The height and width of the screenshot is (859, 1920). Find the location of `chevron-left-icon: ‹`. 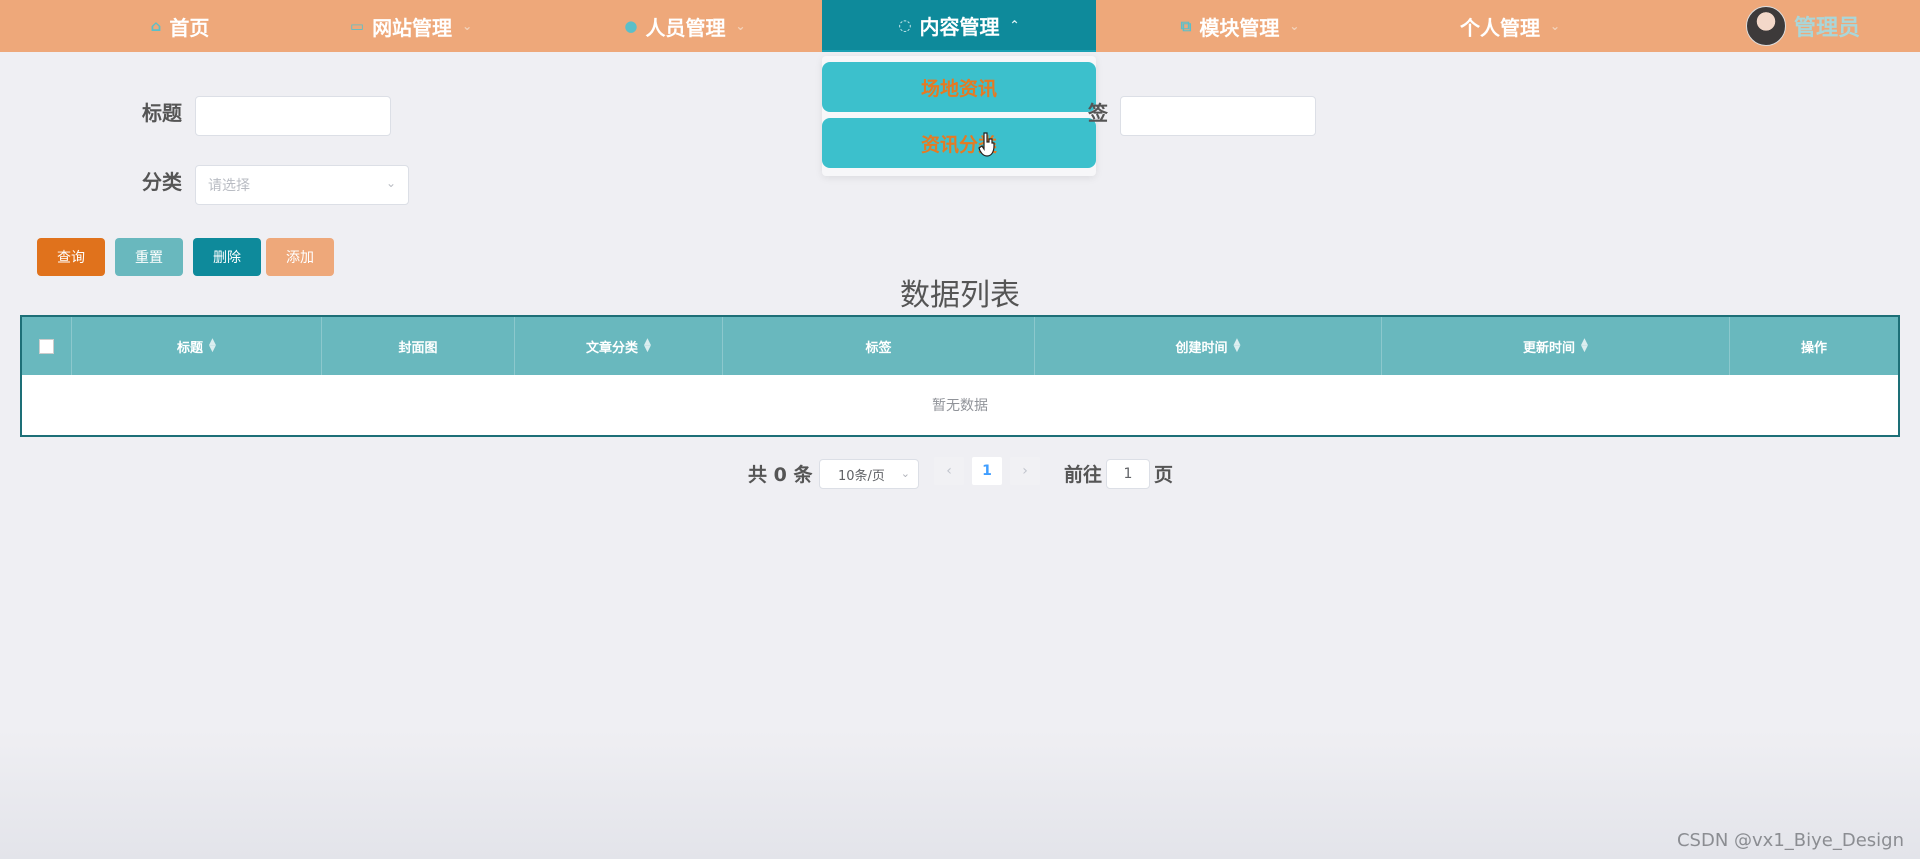

chevron-left-icon: ‹ is located at coordinates (949, 471).